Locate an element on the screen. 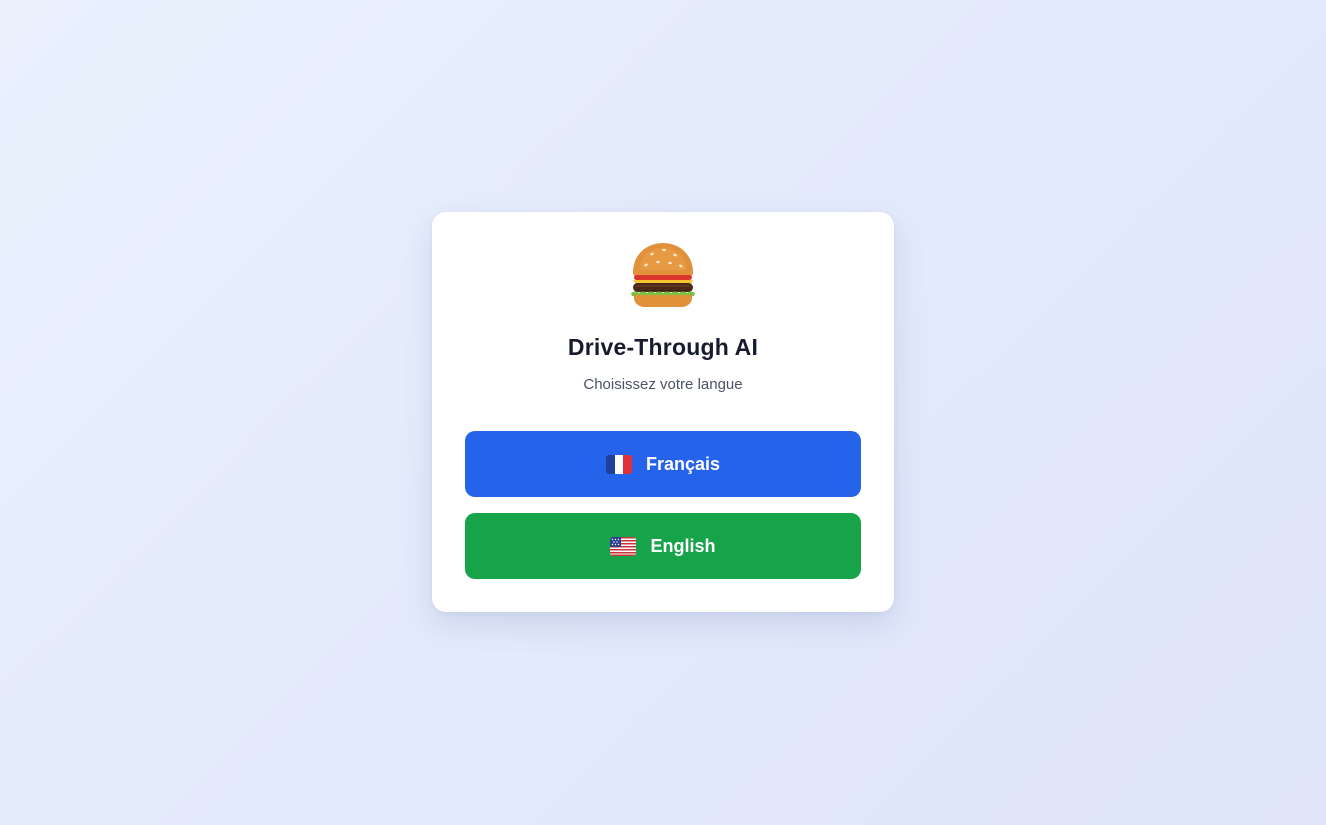  french-button-label: Français is located at coordinates (683, 463).